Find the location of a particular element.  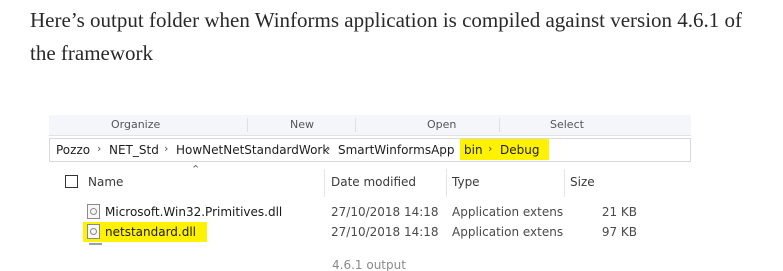

column-header-type: Type is located at coordinates (466, 182).